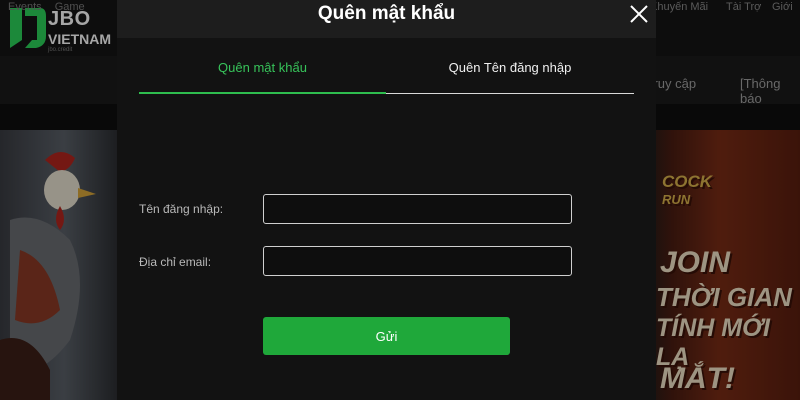  I want to click on tab-label: Quên mật khẩu, so click(262, 67).